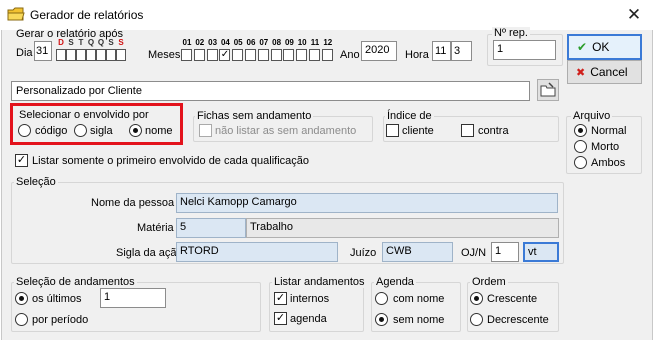  I want to click on month-number: 11, so click(315, 42).